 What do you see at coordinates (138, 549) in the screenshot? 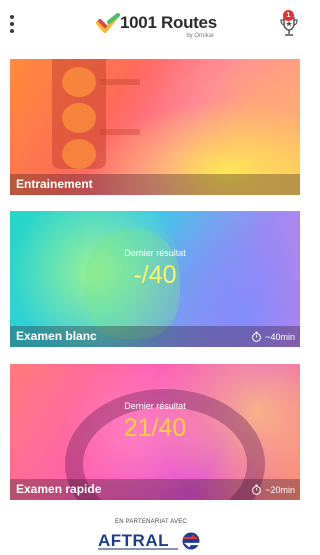
I see `partner-tagline-bar` at bounding box center [138, 549].